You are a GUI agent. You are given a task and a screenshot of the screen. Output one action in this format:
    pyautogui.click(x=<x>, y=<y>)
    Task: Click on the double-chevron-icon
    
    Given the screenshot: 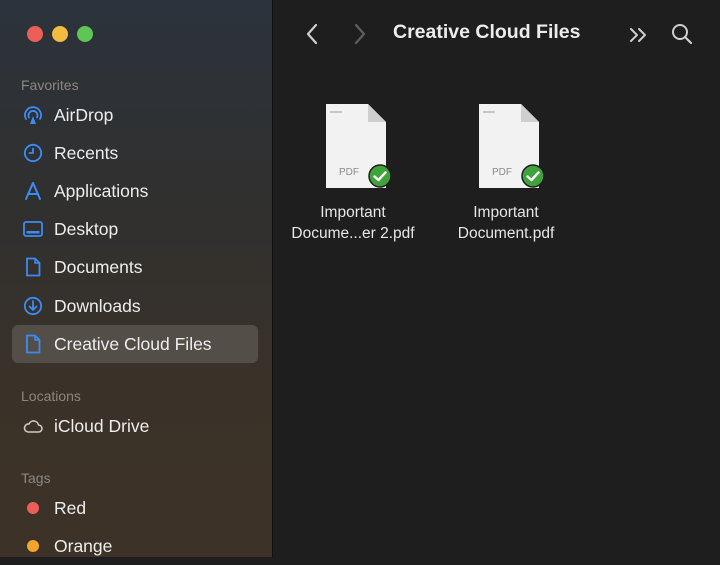 What is the action you would take?
    pyautogui.click(x=638, y=35)
    